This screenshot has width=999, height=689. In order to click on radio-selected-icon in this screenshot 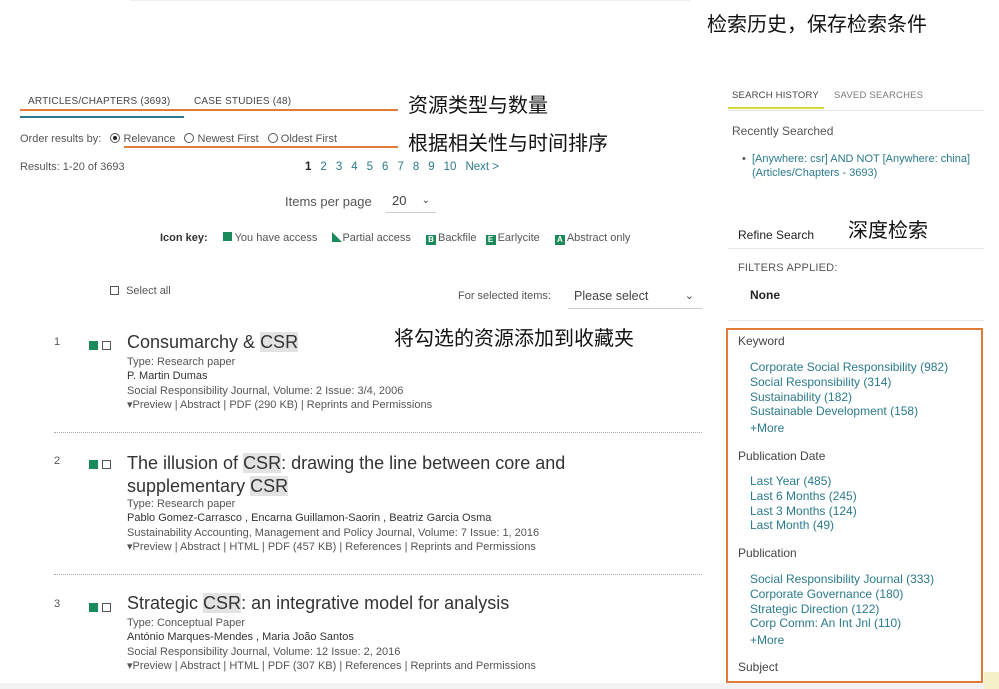, I will do `click(115, 138)`.